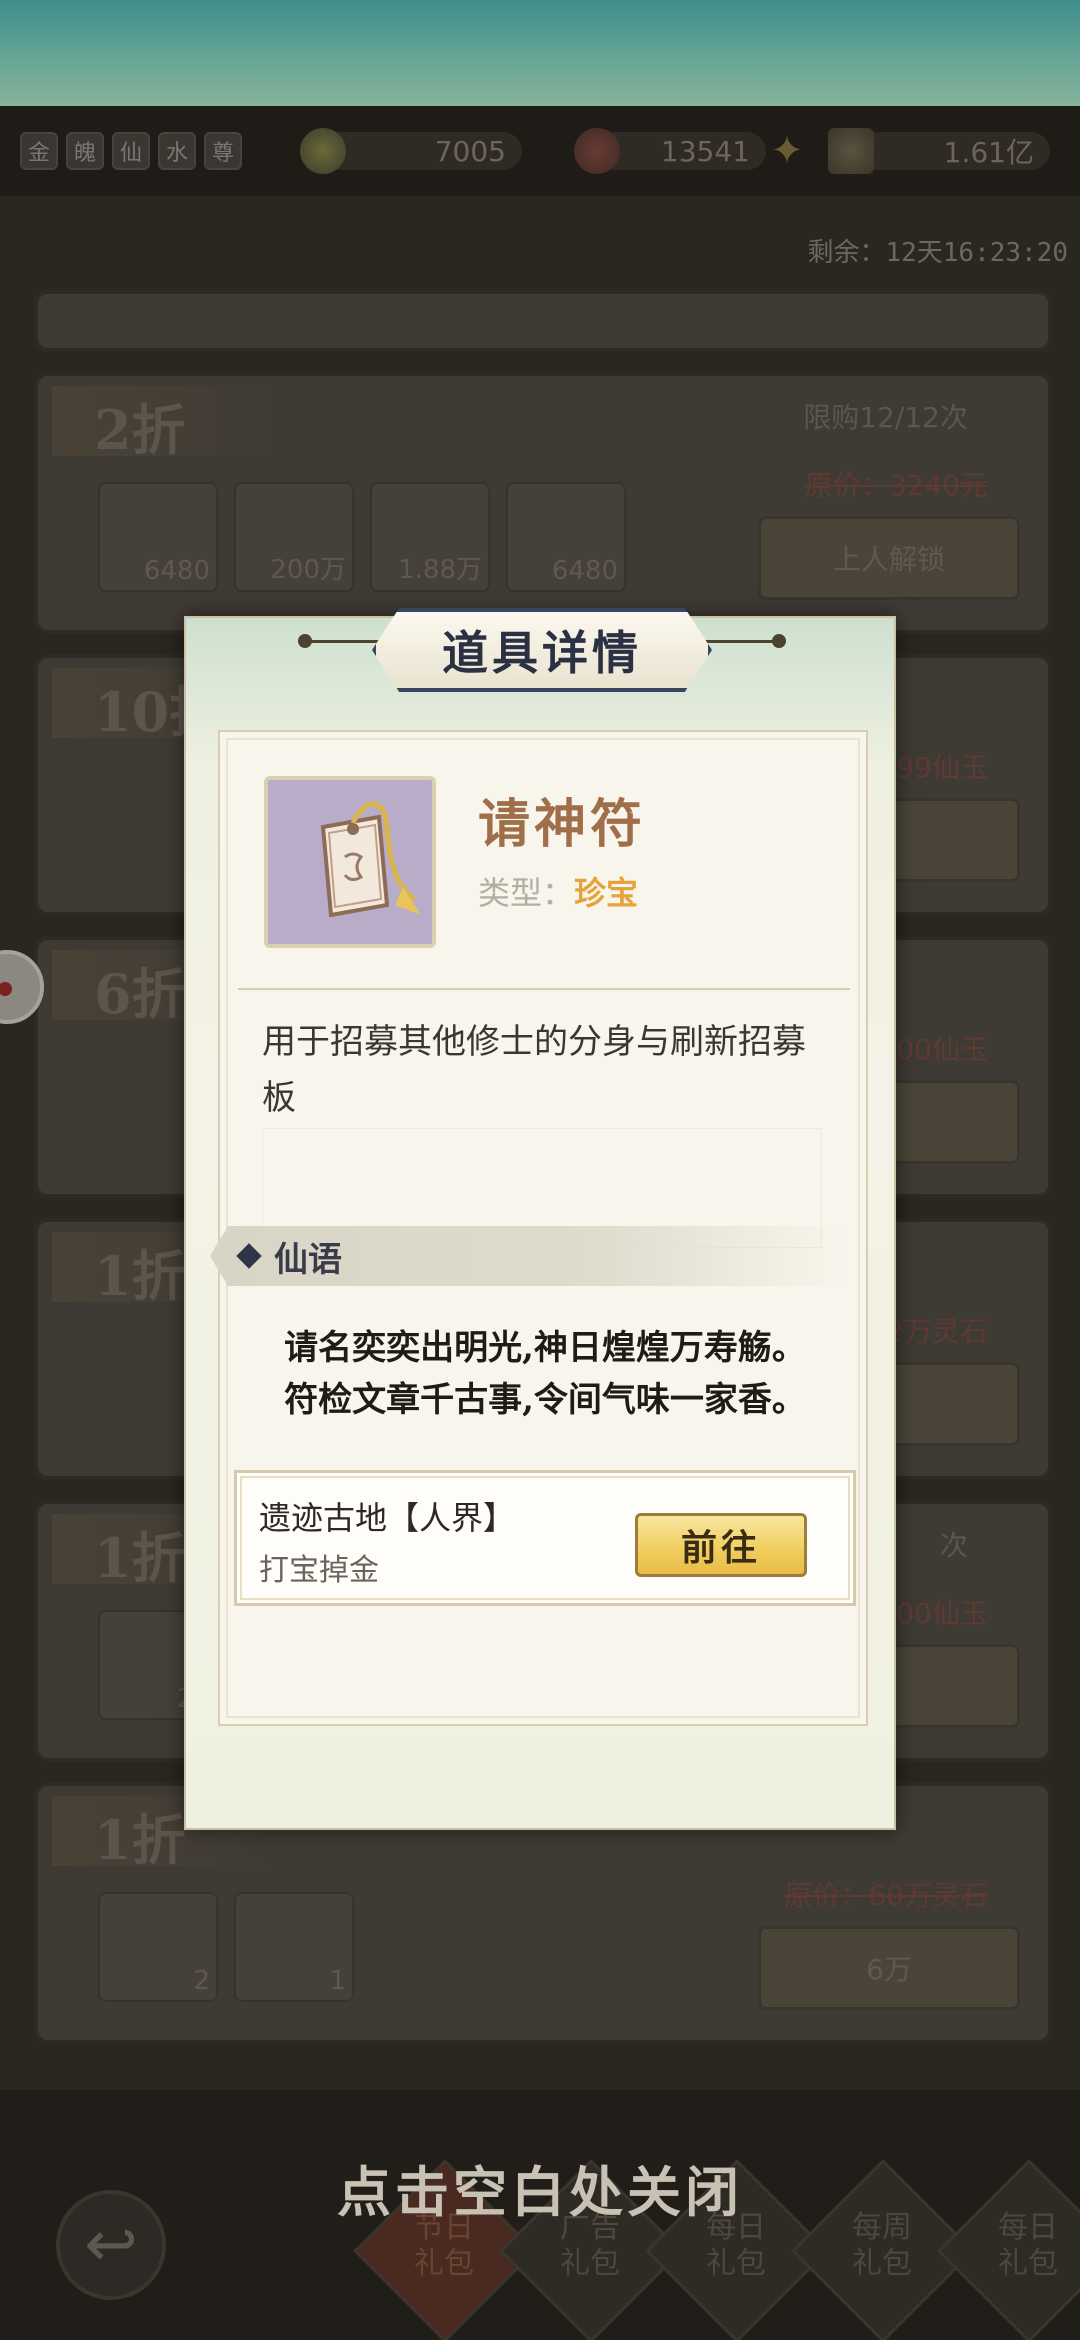 Image resolution: width=1080 pixels, height=2340 pixels. Describe the element at coordinates (896, 485) in the screenshot. I see `original-price: 原价：3240元` at that location.